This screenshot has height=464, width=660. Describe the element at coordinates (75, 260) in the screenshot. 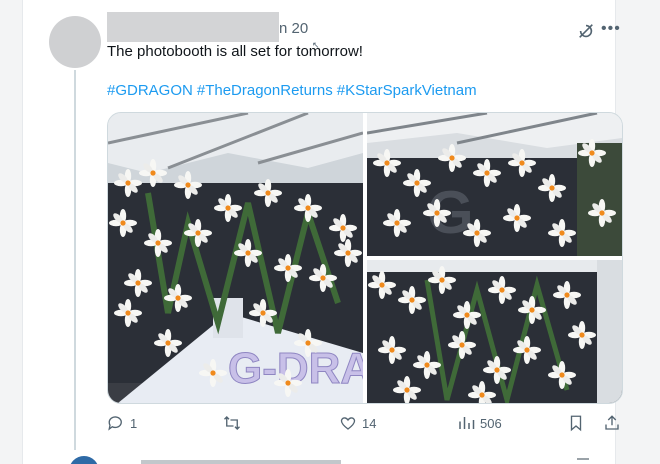

I see `thread-line` at that location.